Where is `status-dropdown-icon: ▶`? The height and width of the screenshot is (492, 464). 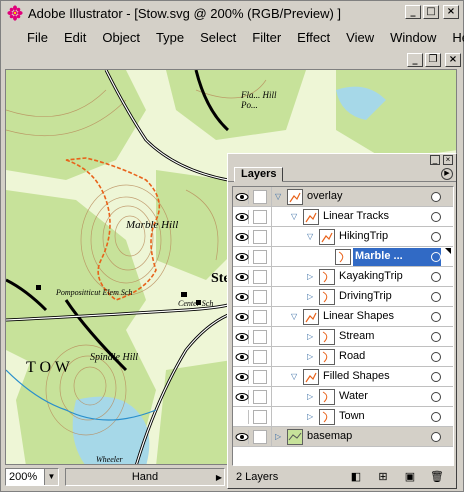
status-dropdown-icon: ▶ is located at coordinates (219, 477).